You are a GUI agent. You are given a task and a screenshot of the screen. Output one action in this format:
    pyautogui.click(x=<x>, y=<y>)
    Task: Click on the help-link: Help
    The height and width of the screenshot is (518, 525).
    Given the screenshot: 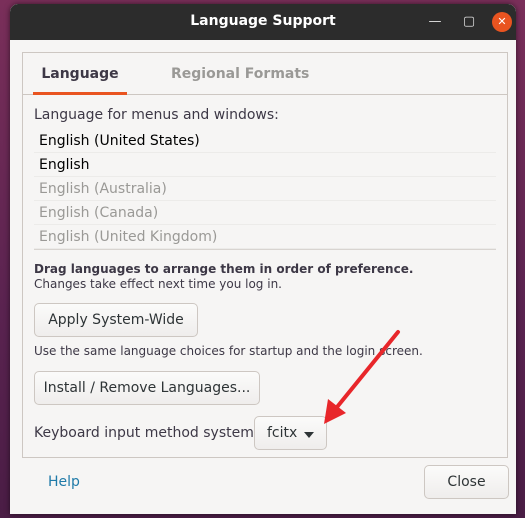 What is the action you would take?
    pyautogui.click(x=64, y=482)
    